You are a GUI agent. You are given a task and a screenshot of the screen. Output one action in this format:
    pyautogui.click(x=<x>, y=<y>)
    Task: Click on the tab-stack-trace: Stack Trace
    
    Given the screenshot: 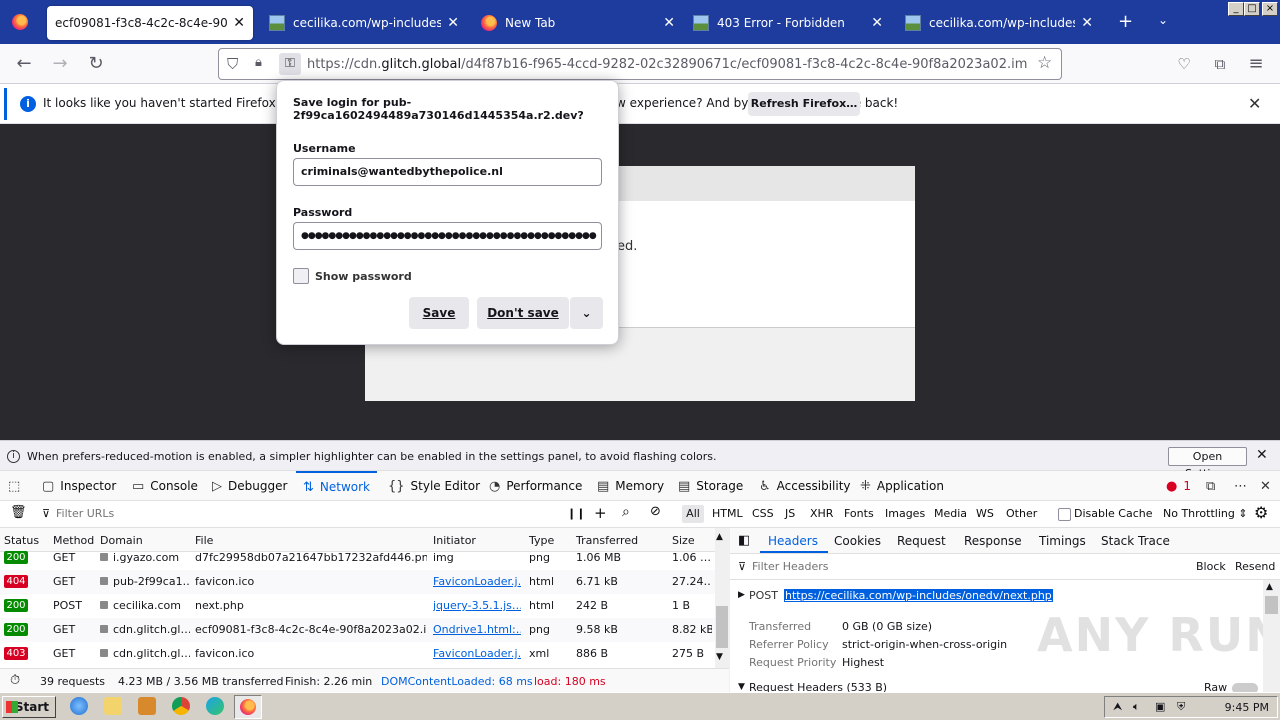 What is the action you would take?
    pyautogui.click(x=1135, y=541)
    